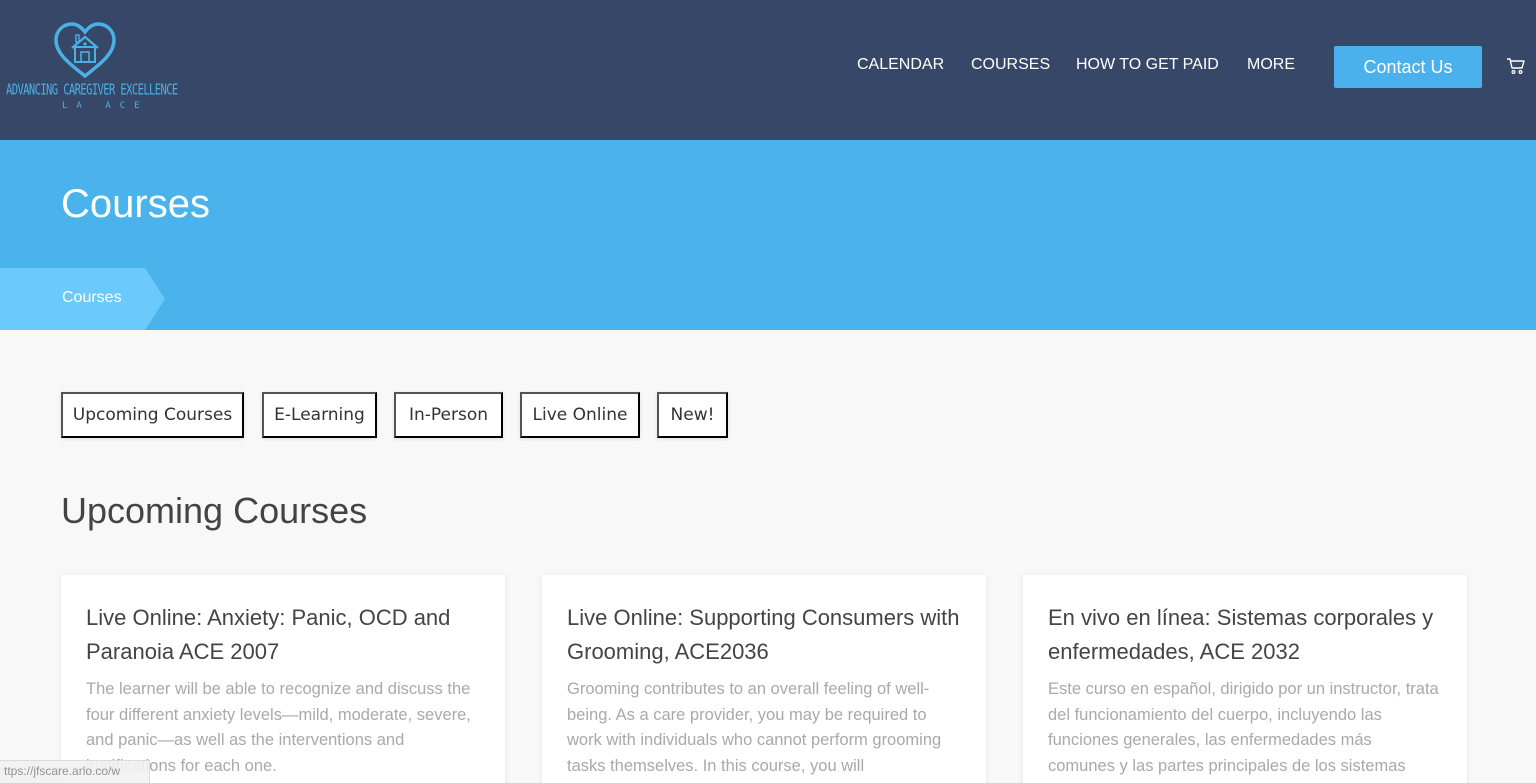  I want to click on filter-e-learning: E-Learning, so click(319, 415).